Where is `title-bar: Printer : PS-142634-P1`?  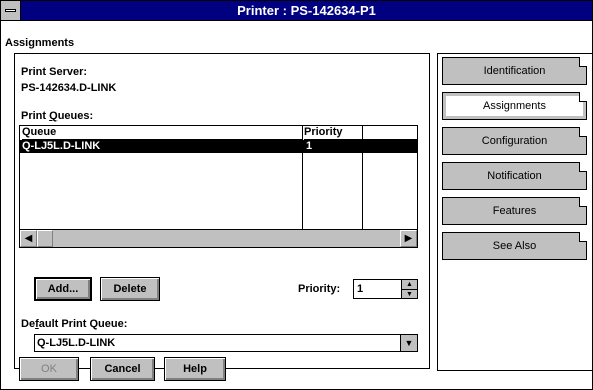
title-bar: Printer : PS-142634-P1 is located at coordinates (296, 11).